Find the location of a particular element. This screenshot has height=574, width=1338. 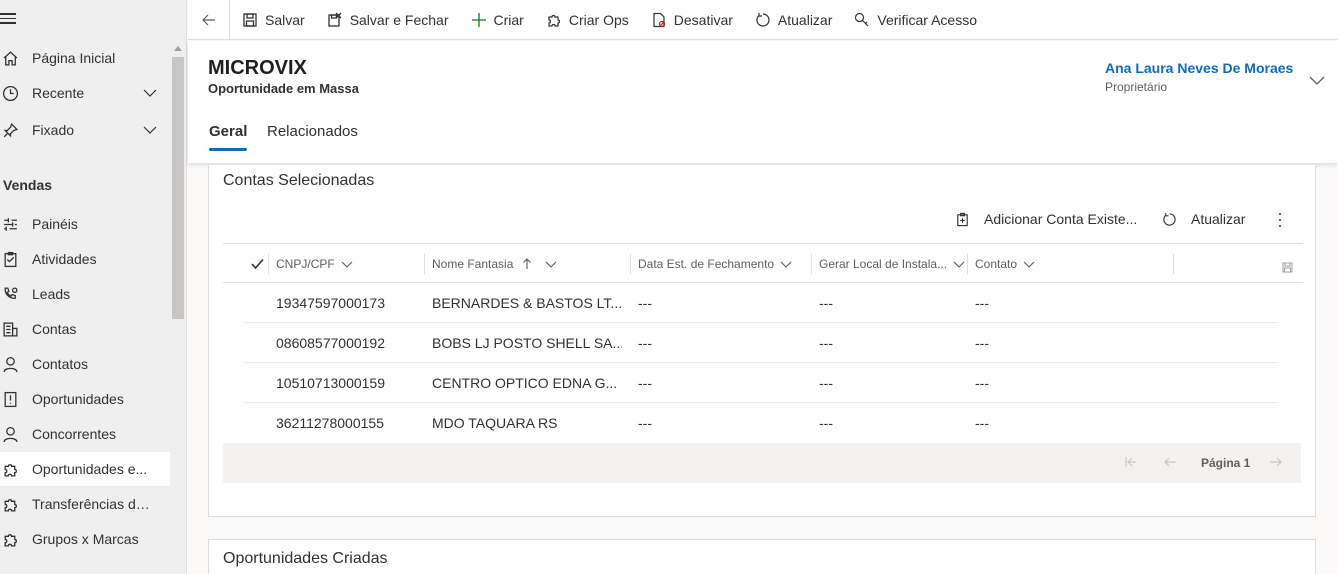

sidebar-item-label: Contatos is located at coordinates (60, 364).